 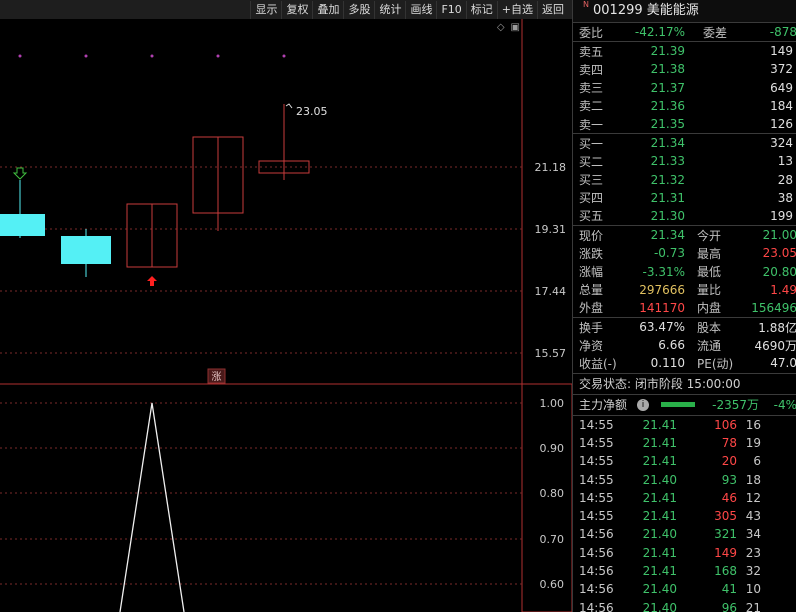 I want to click on indicator-label: 0.80, so click(x=552, y=493).